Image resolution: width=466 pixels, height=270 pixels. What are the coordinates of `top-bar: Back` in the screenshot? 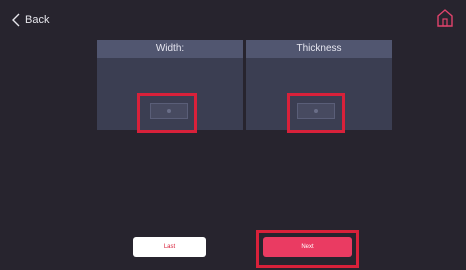 It's located at (233, 19).